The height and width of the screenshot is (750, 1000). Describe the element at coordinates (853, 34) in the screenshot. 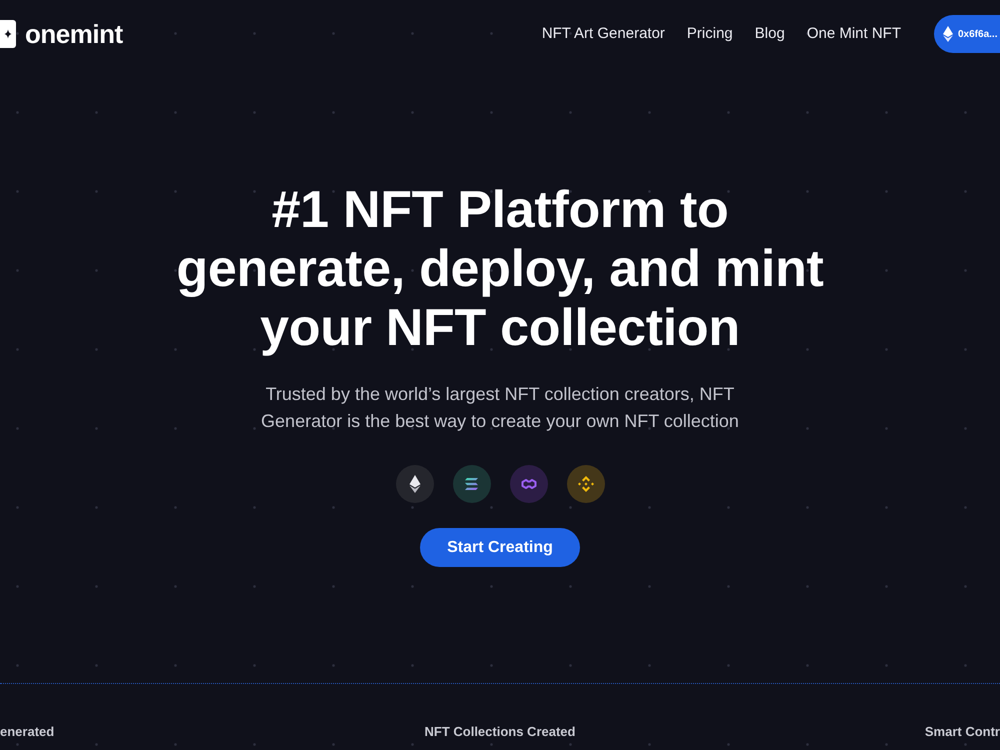

I see `nav-link: One Mint NFT` at that location.